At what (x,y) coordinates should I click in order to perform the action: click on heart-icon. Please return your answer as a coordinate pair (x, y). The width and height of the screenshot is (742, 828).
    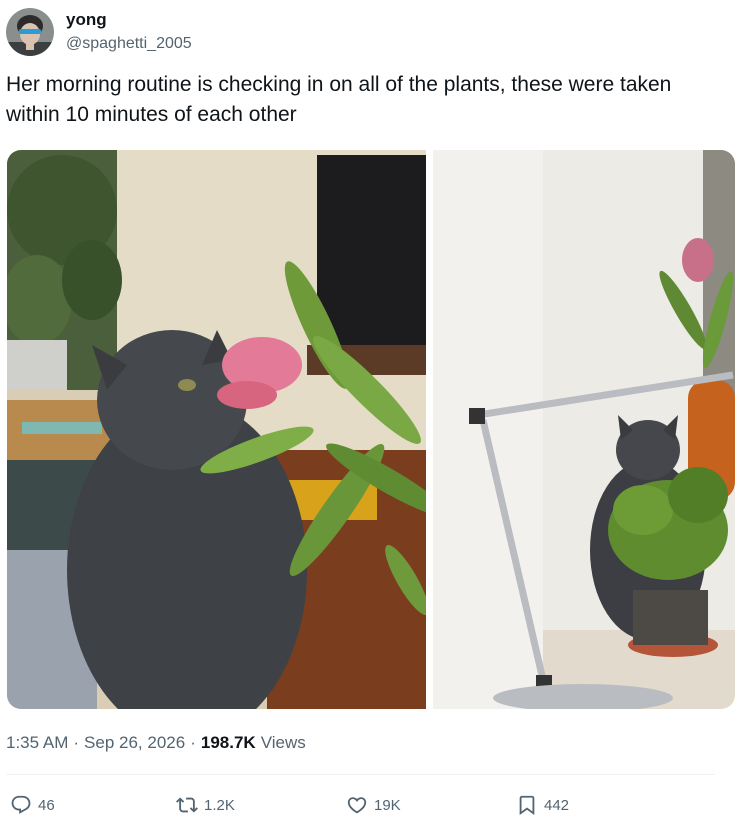
    Looking at the image, I should click on (357, 805).